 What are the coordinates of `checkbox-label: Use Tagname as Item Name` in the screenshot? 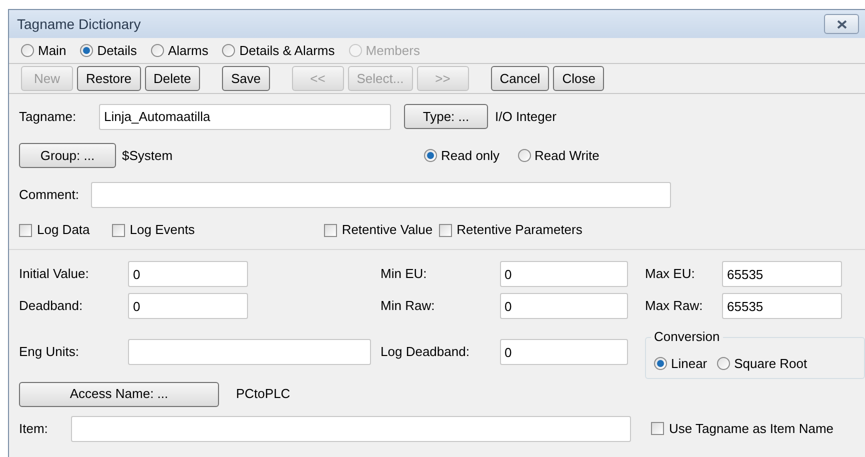 It's located at (751, 429).